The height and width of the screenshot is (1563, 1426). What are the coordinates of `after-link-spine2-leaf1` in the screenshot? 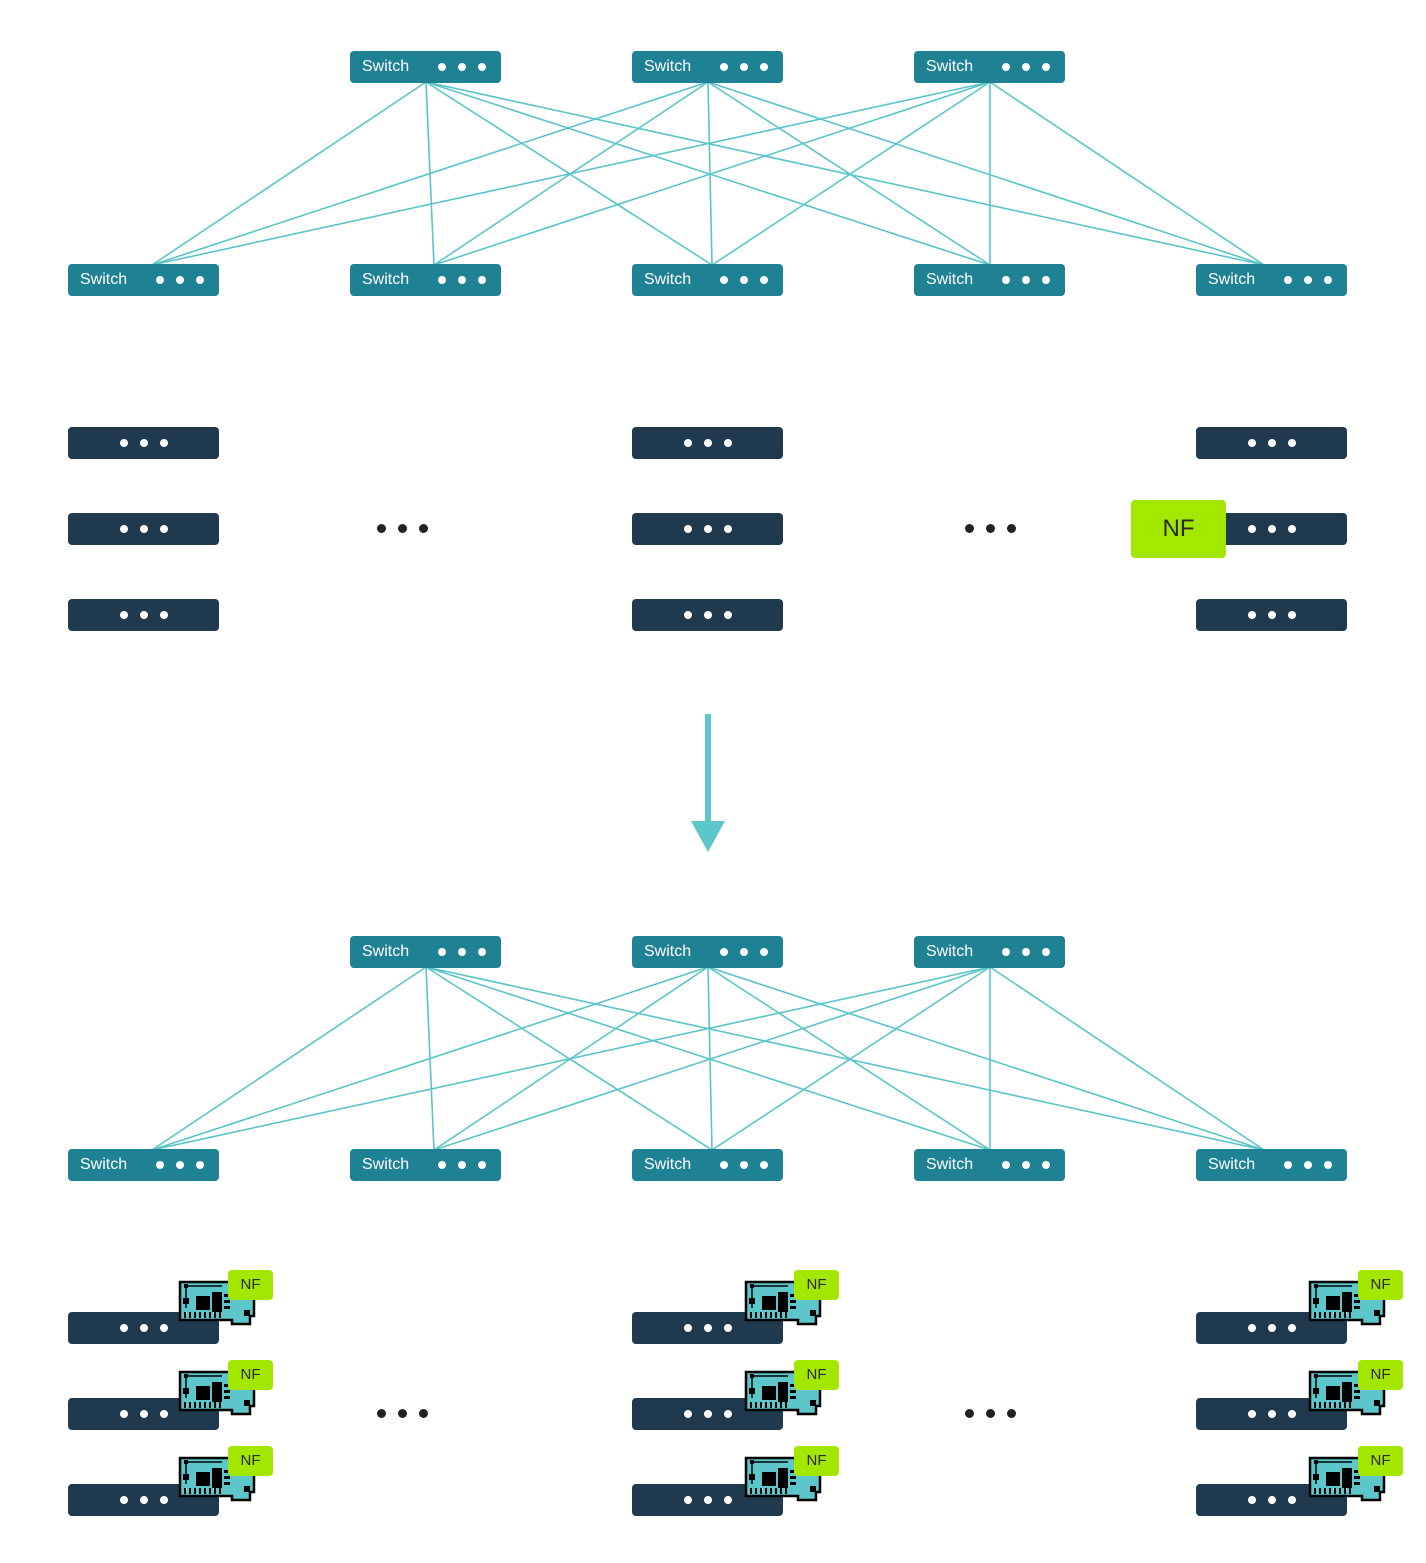 It's located at (712, 1058).